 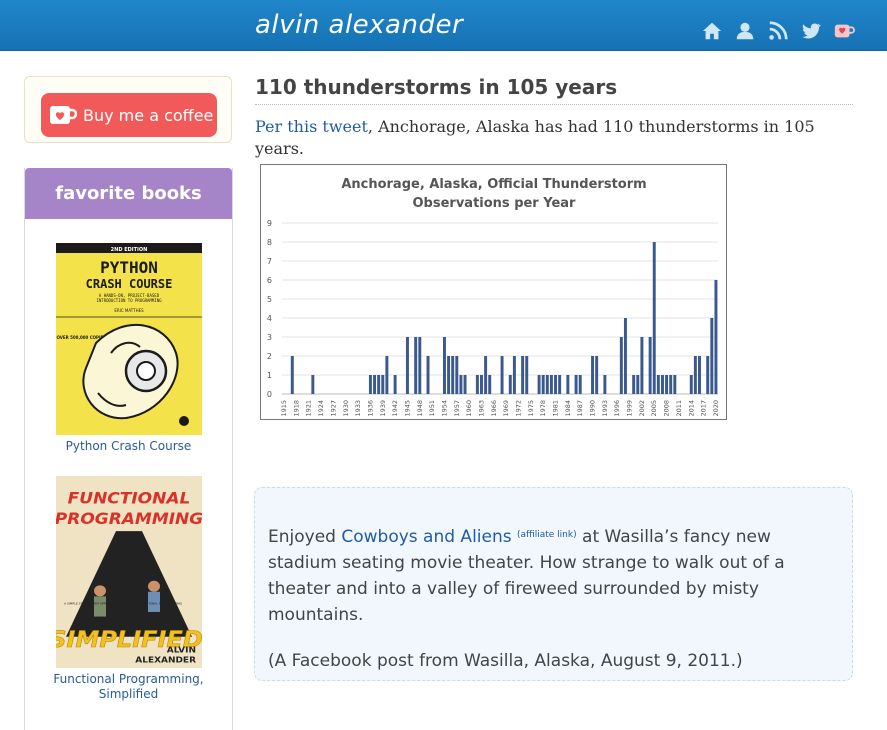 I want to click on chart-y-tick-label: 9, so click(x=269, y=223).